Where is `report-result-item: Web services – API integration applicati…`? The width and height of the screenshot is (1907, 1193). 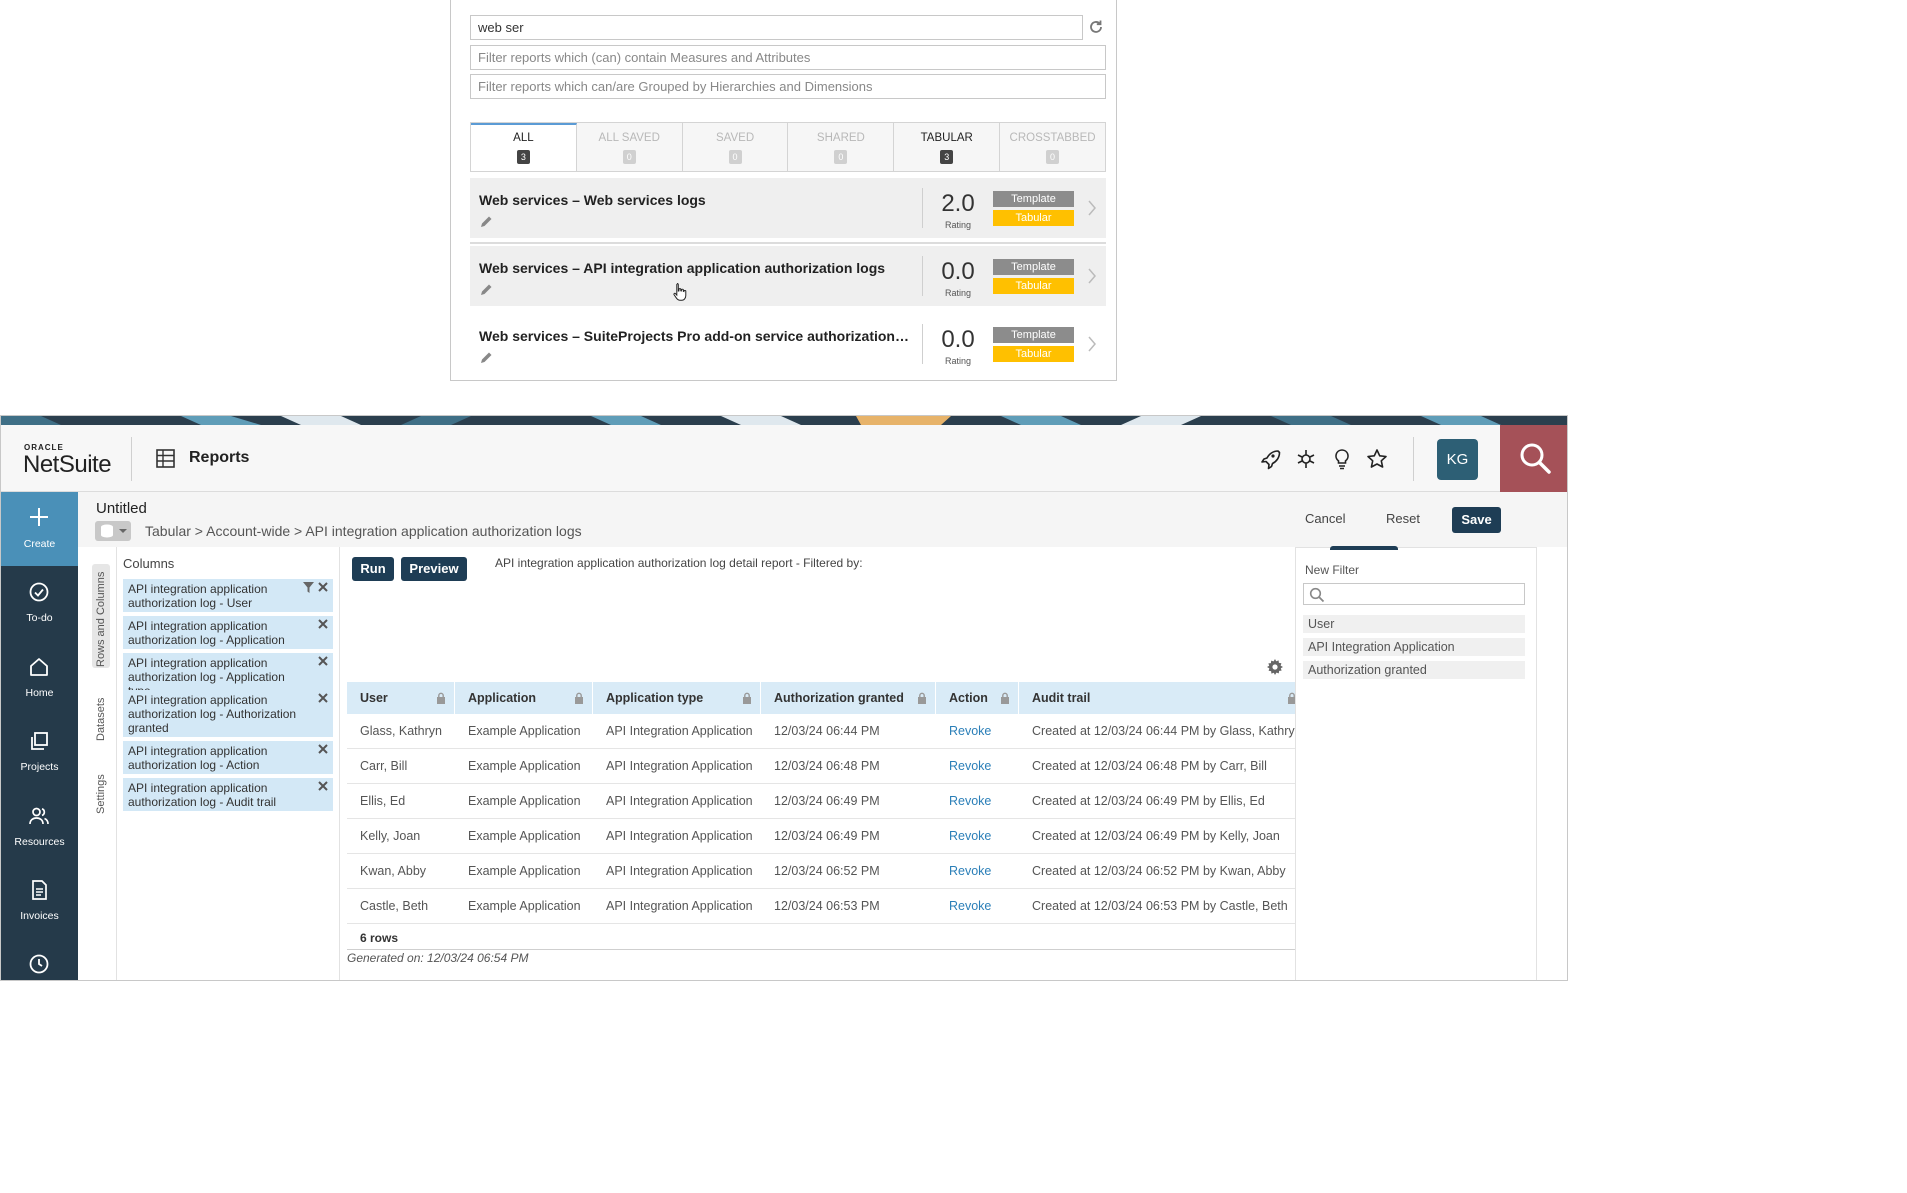 report-result-item: Web services – API integration applicati… is located at coordinates (788, 276).